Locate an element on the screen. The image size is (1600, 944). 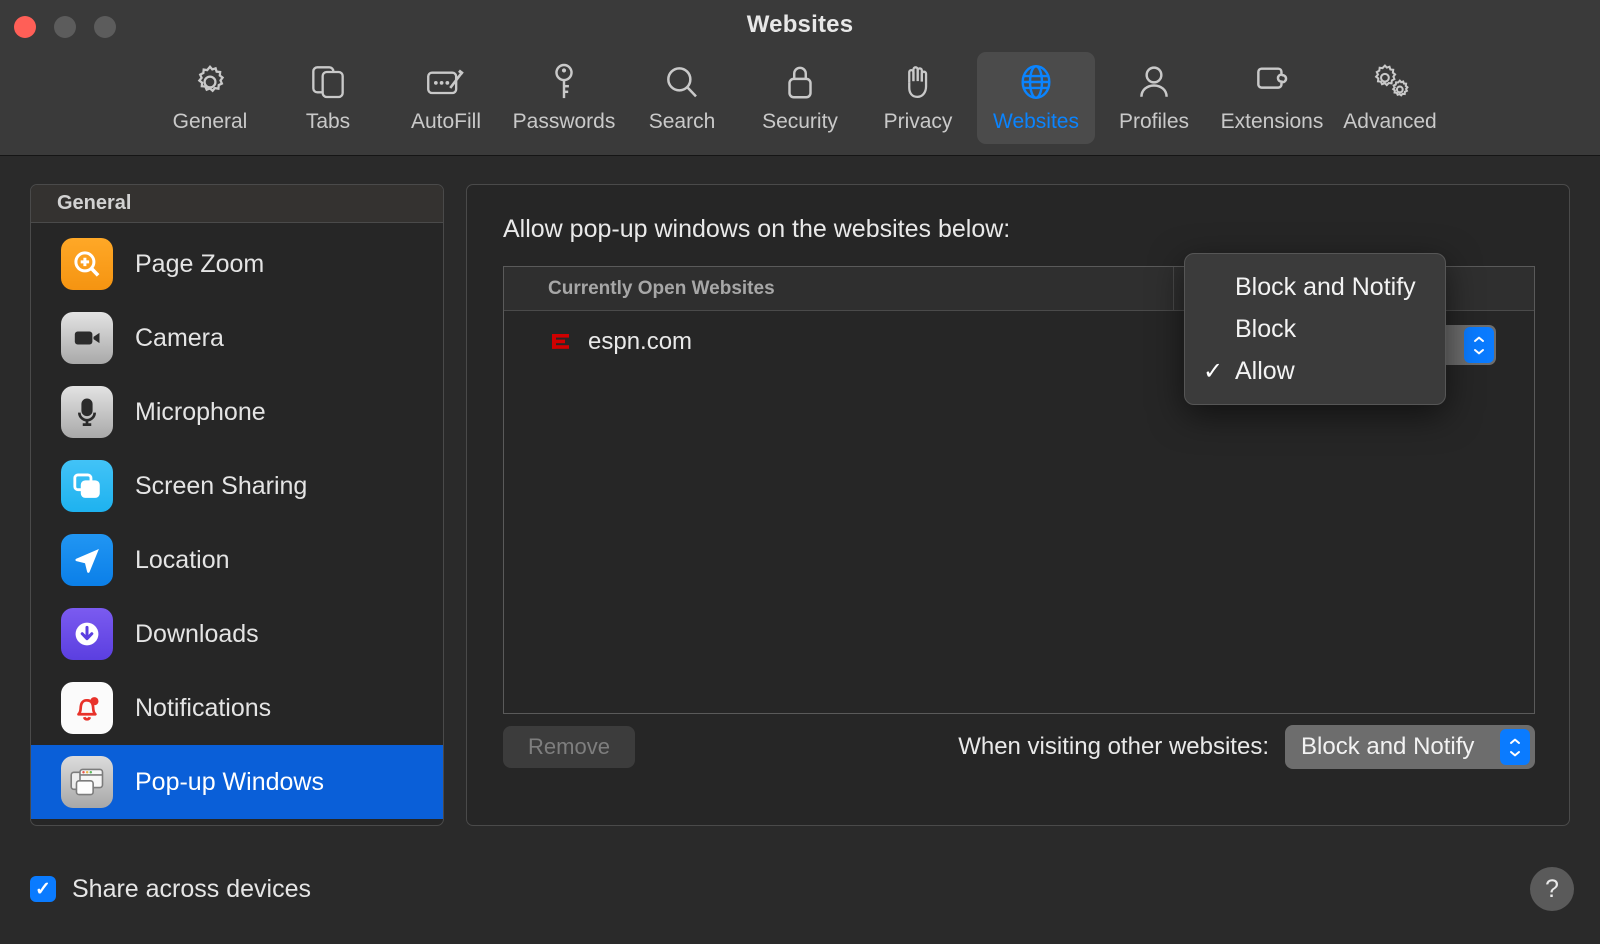
tab-tabs: Tabs is located at coordinates (328, 98).